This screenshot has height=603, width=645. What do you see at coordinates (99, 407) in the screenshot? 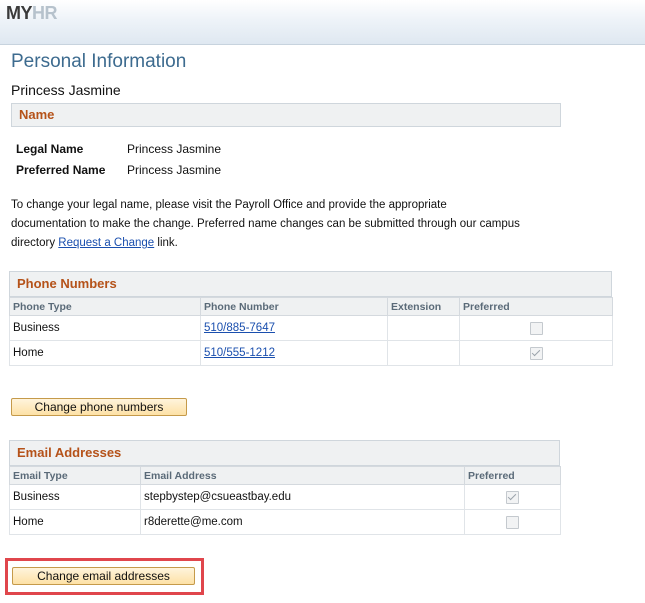
I see `change-phone-numbers-button: Change phone numbers` at bounding box center [99, 407].